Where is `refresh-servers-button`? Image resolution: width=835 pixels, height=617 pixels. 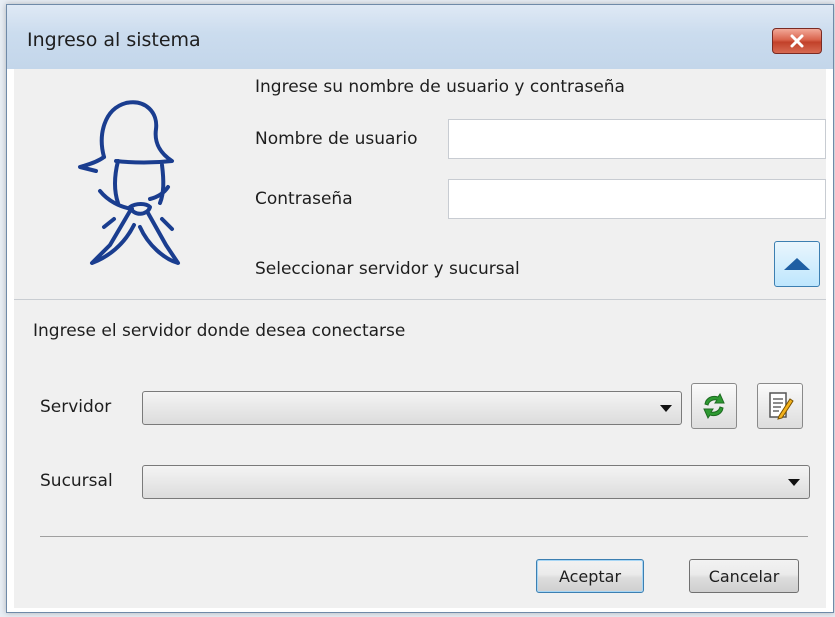
refresh-servers-button is located at coordinates (714, 406).